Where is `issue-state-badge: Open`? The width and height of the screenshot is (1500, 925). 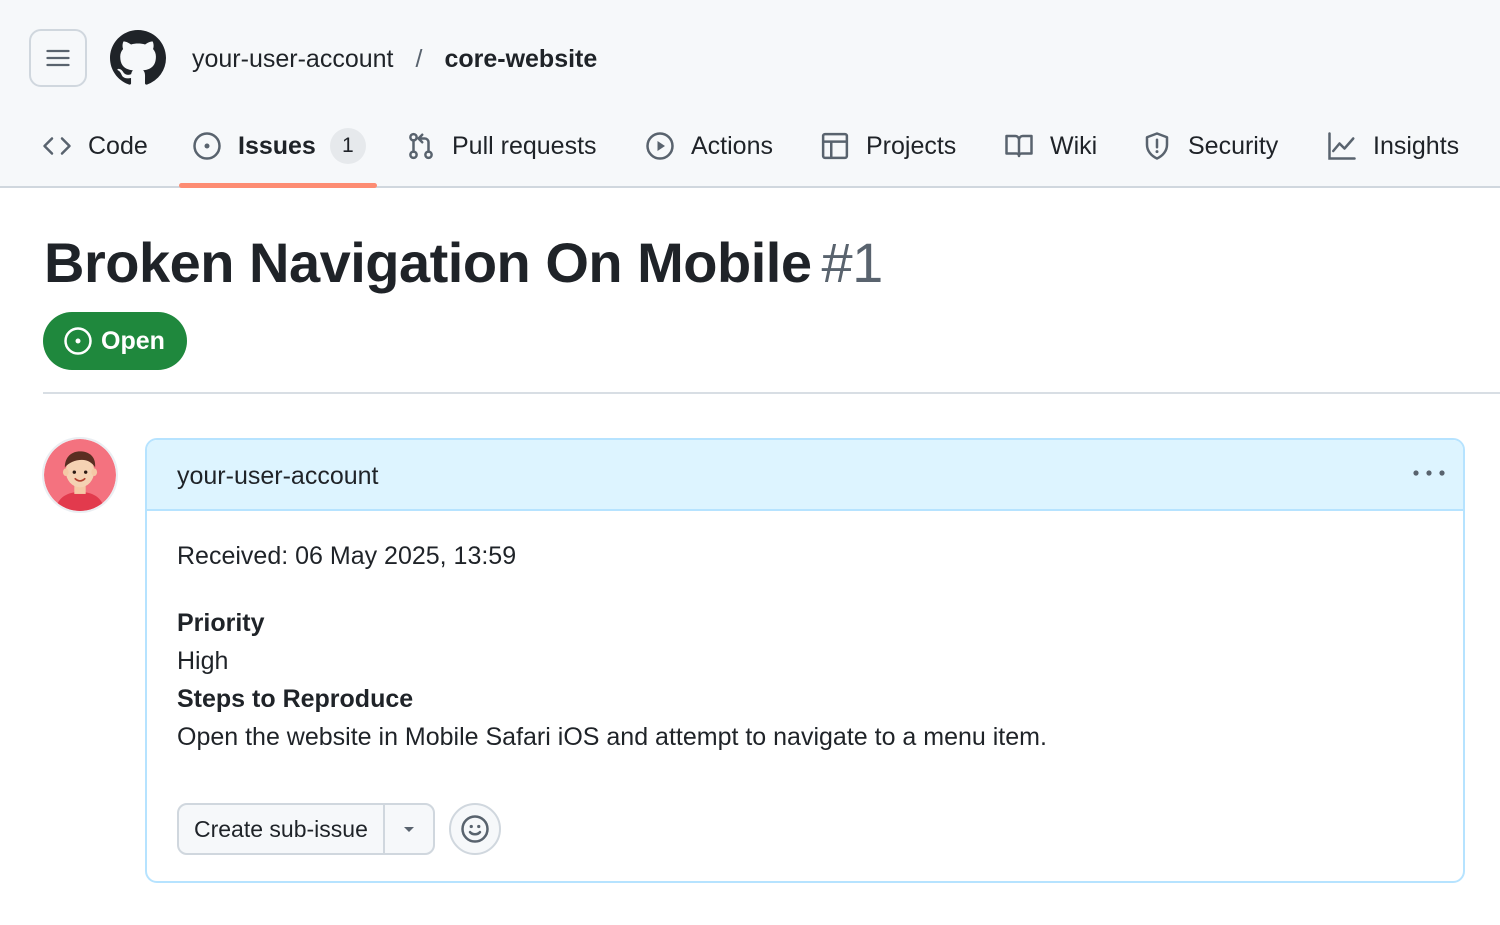 issue-state-badge: Open is located at coordinates (115, 341).